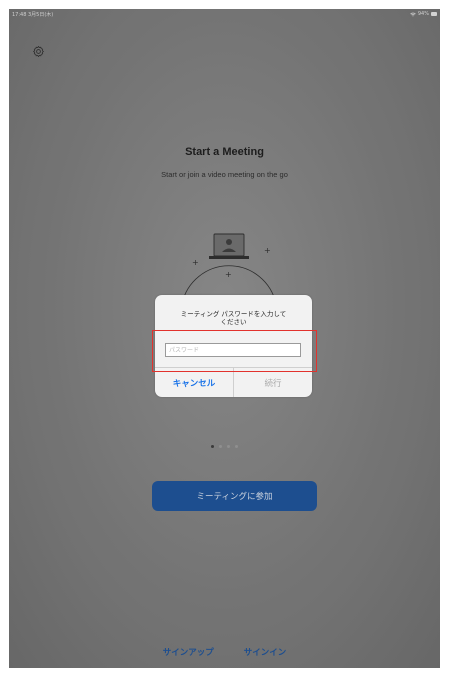 The width and height of the screenshot is (449, 677). Describe the element at coordinates (224, 652) in the screenshot. I see `auth-links: サインアップ サインイン` at that location.